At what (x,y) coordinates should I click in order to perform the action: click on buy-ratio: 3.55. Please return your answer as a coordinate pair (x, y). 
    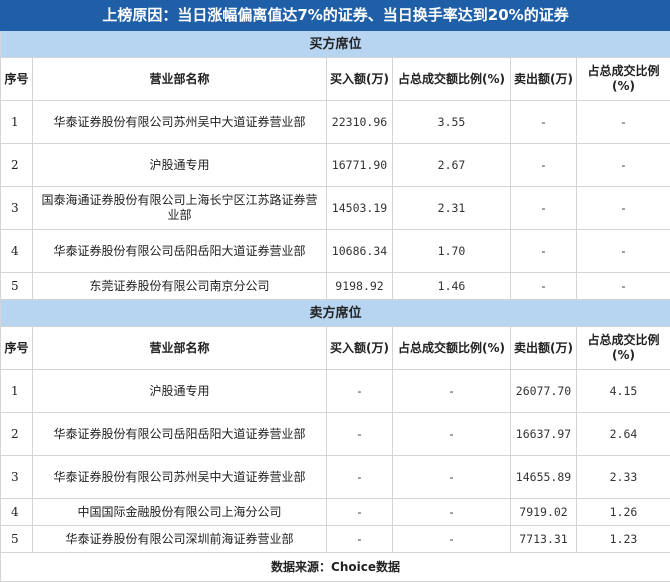
    Looking at the image, I should click on (452, 122).